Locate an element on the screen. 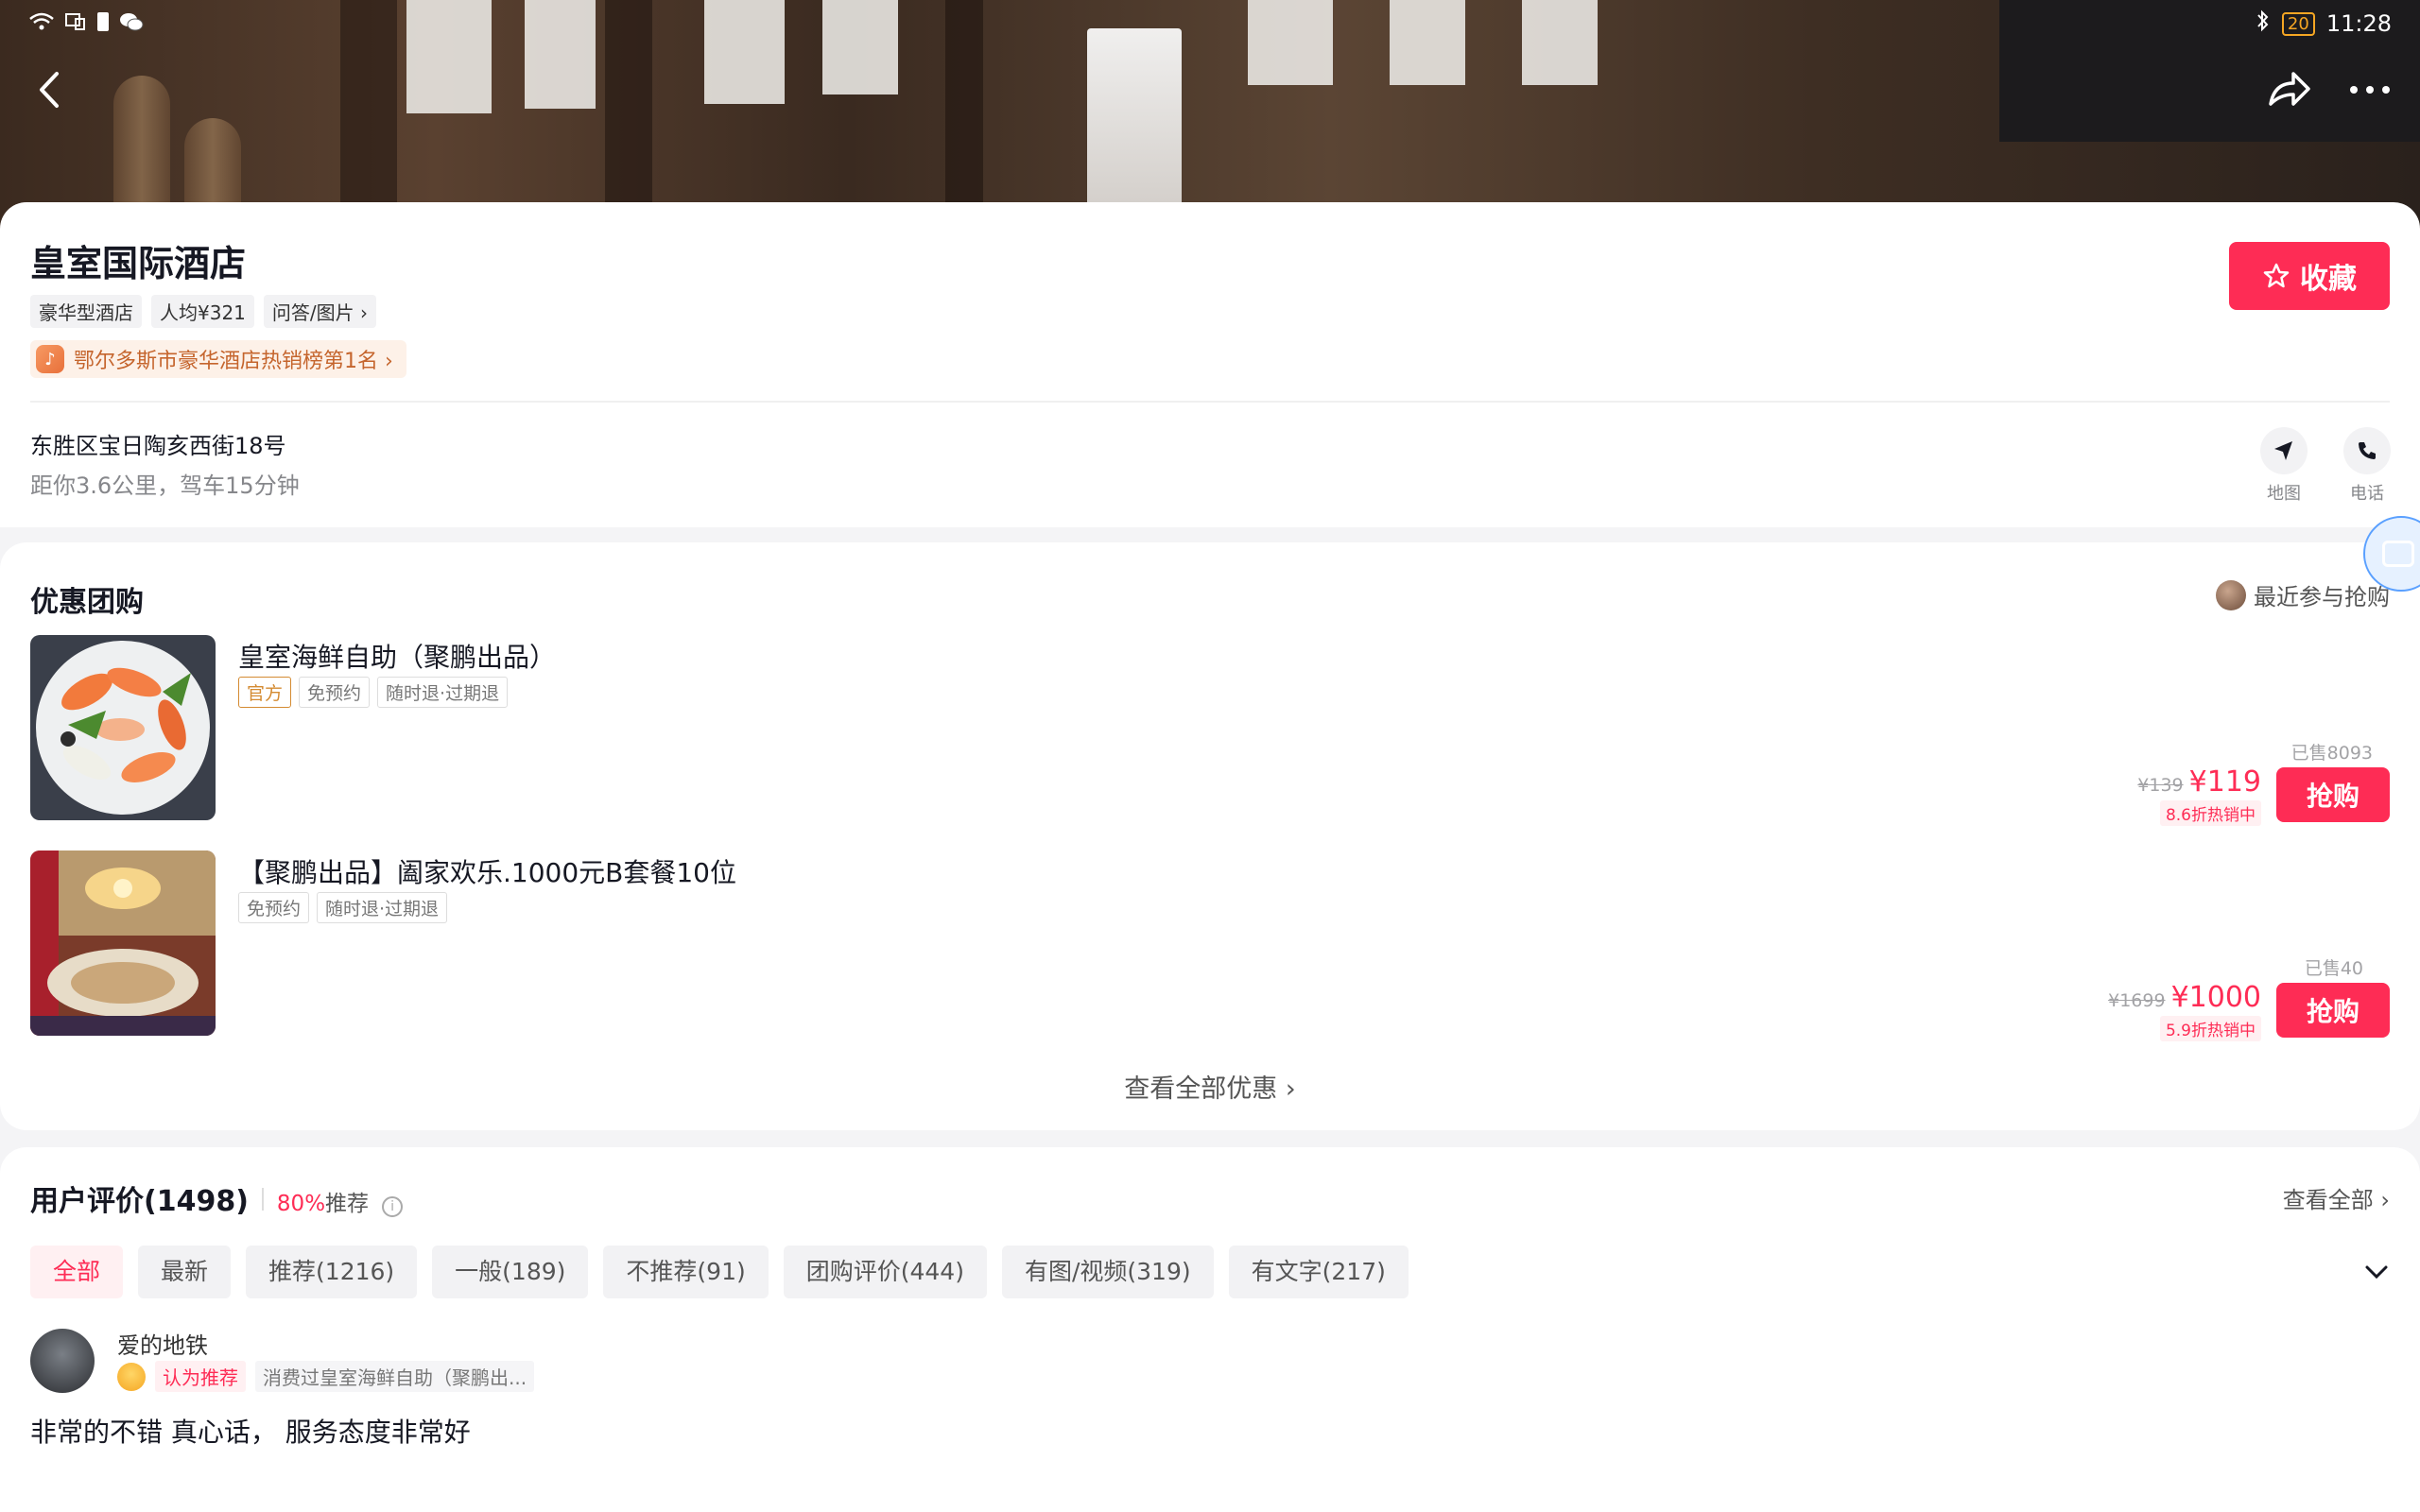 This screenshot has width=2420, height=1512. hotel-tags: 豪华型酒店 人均¥321 问答/图片 › is located at coordinates (203, 311).